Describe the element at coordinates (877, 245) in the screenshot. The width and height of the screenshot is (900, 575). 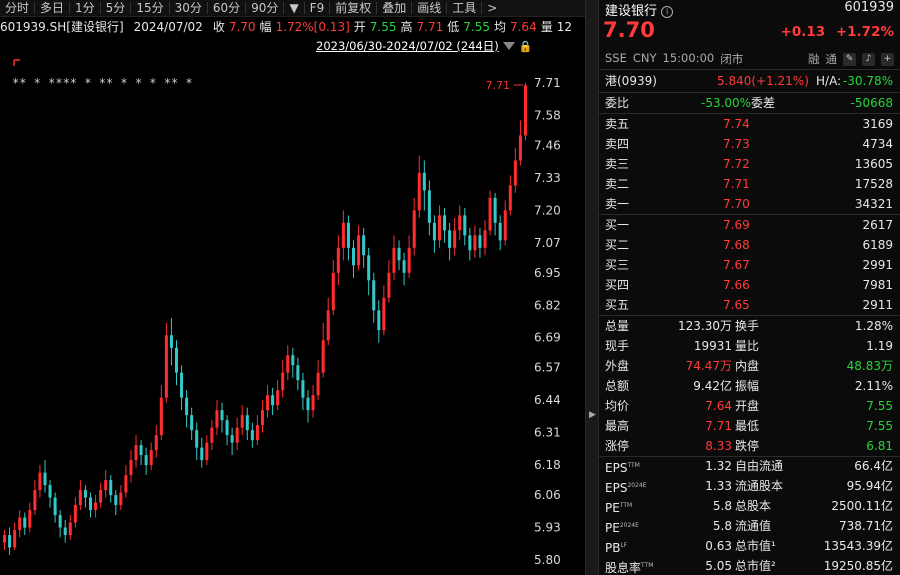
I see `bid-volume: 6189` at that location.